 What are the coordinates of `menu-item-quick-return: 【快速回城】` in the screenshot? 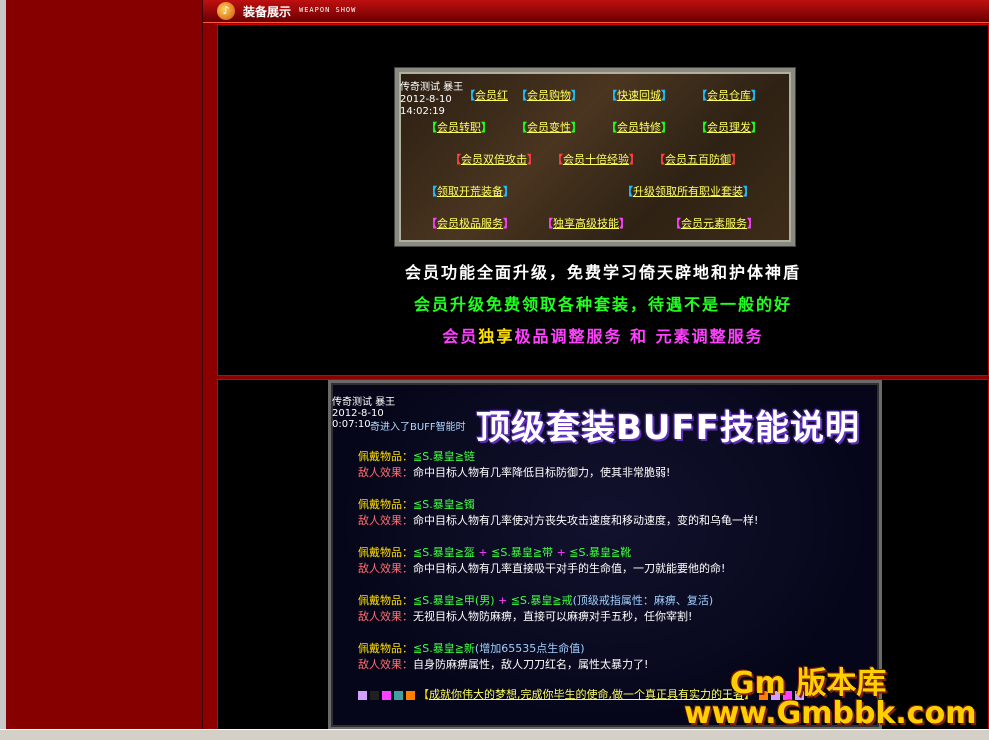 It's located at (639, 95).